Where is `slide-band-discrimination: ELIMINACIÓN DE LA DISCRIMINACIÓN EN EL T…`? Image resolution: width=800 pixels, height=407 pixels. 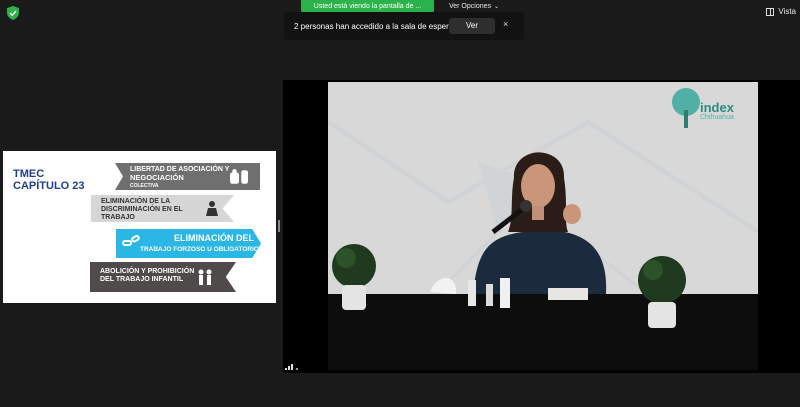
slide-band-discrimination: ELIMINACIÓN DE LA DISCRIMINACIÓN EN EL T… is located at coordinates (162, 208).